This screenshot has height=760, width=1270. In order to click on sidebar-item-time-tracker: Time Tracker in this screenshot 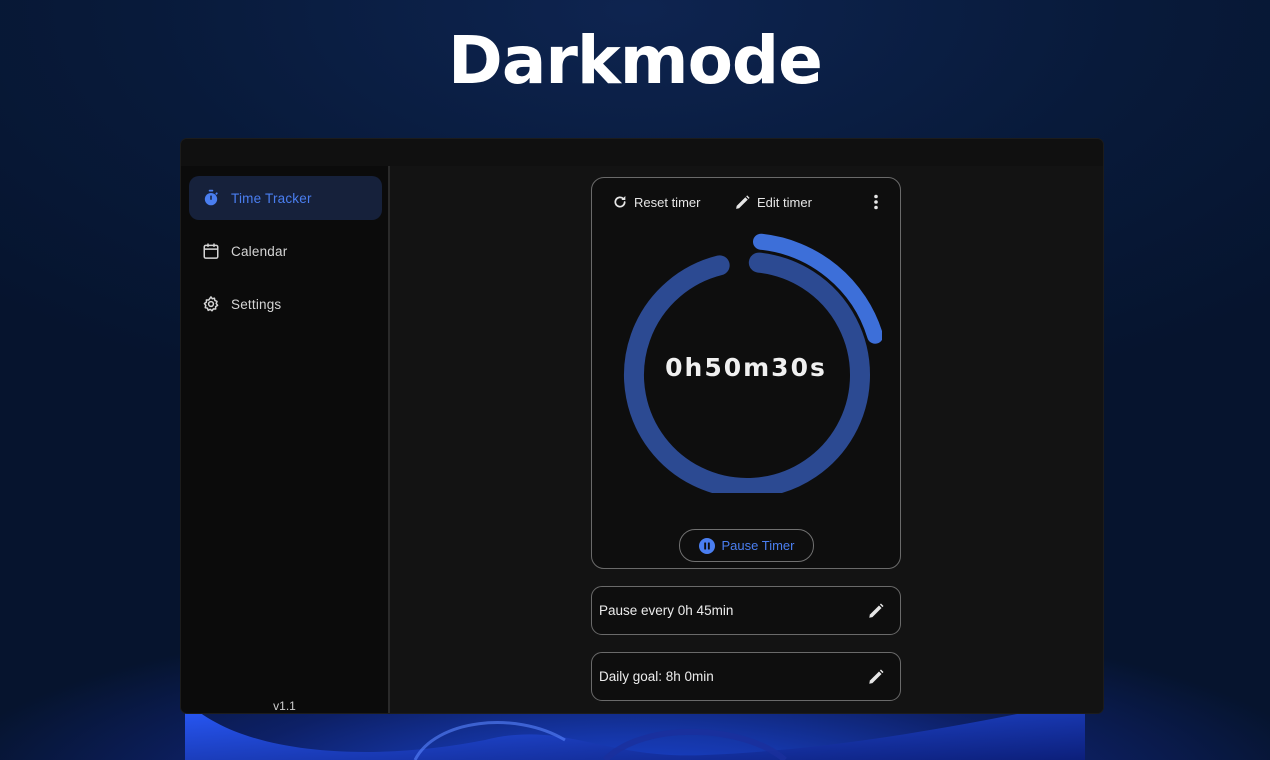, I will do `click(285, 198)`.